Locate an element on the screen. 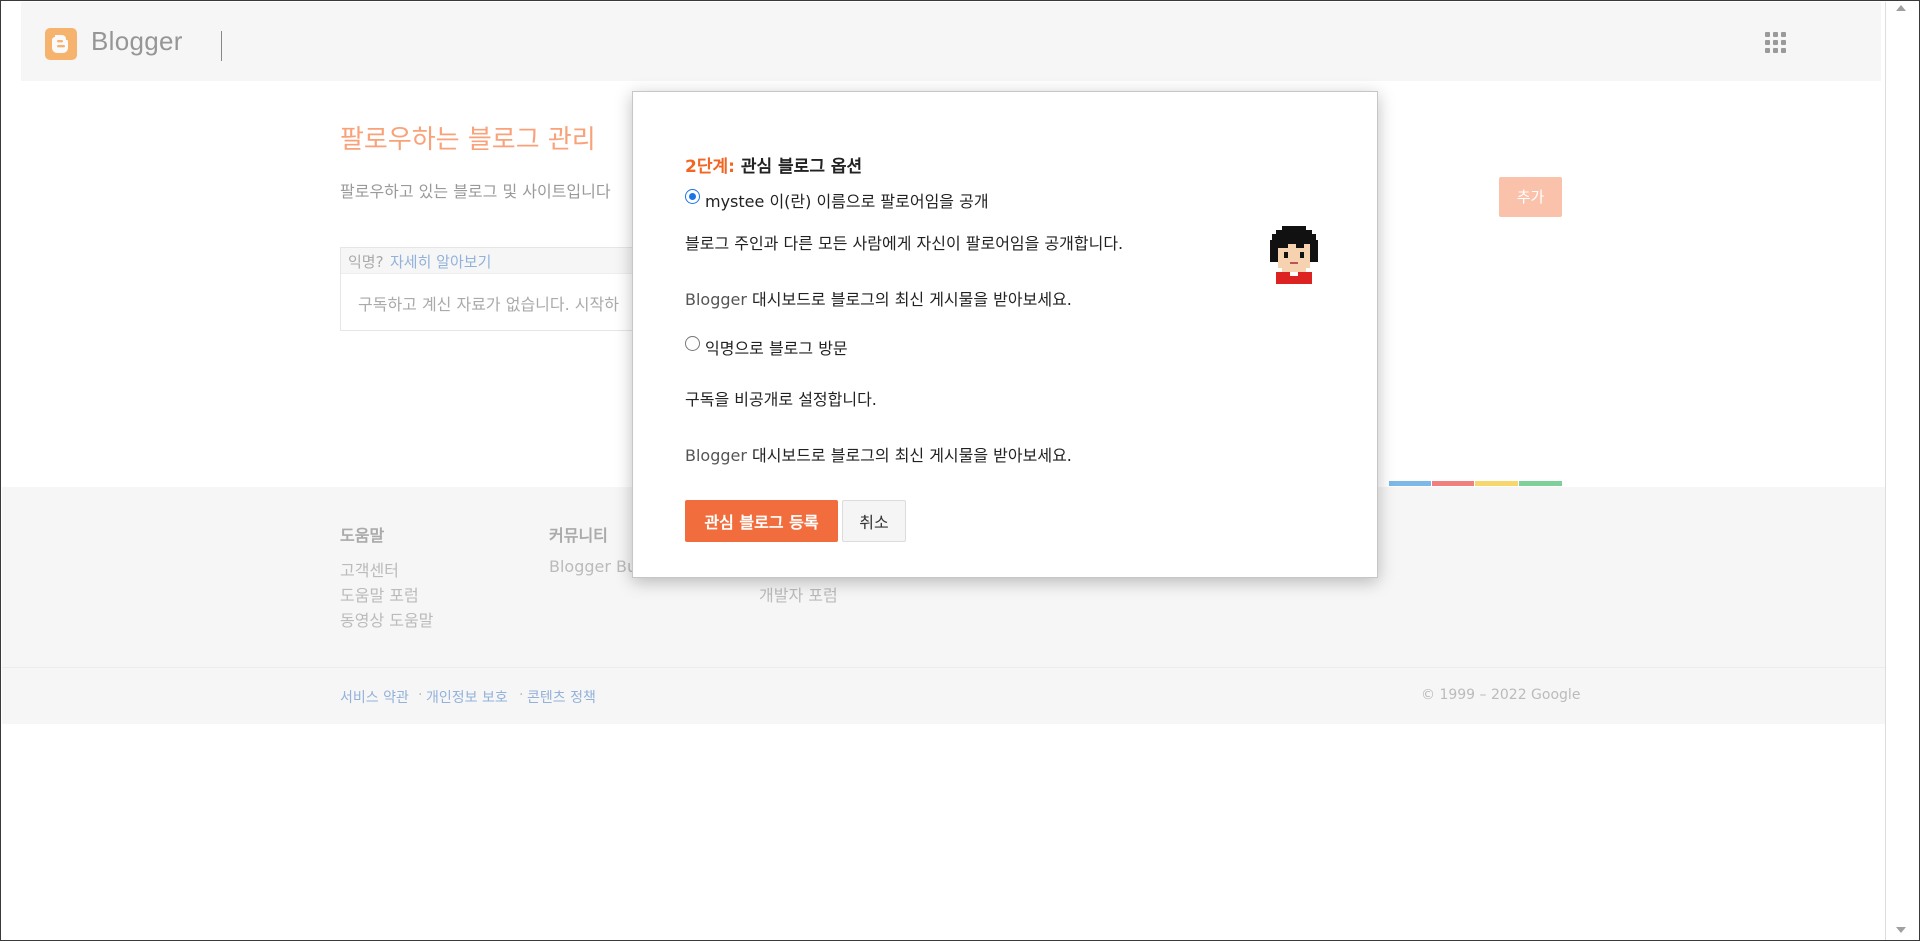  color-strip-red is located at coordinates (1453, 483).